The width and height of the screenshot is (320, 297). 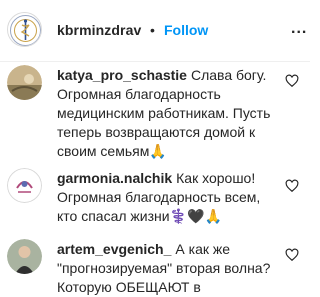 What do you see at coordinates (186, 30) in the screenshot?
I see `follow-button: Follow` at bounding box center [186, 30].